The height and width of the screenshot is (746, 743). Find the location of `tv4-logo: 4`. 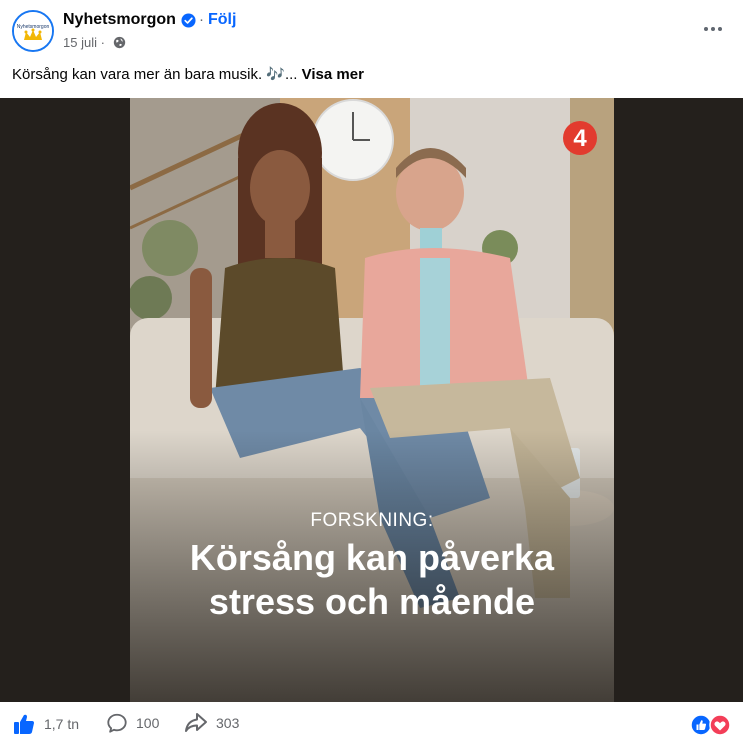

tv4-logo: 4 is located at coordinates (580, 138).